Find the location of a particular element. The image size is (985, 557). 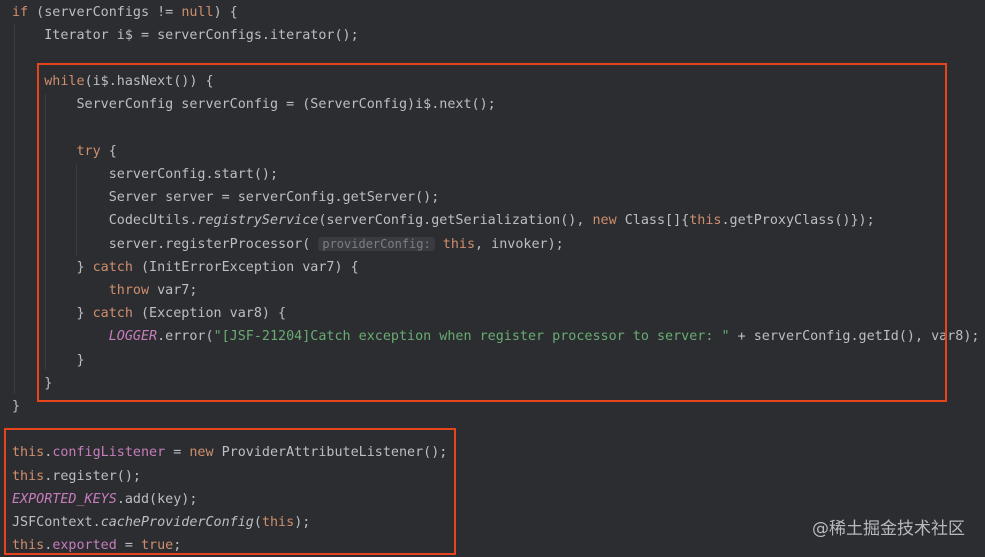

code-line: } is located at coordinates (16, 406).